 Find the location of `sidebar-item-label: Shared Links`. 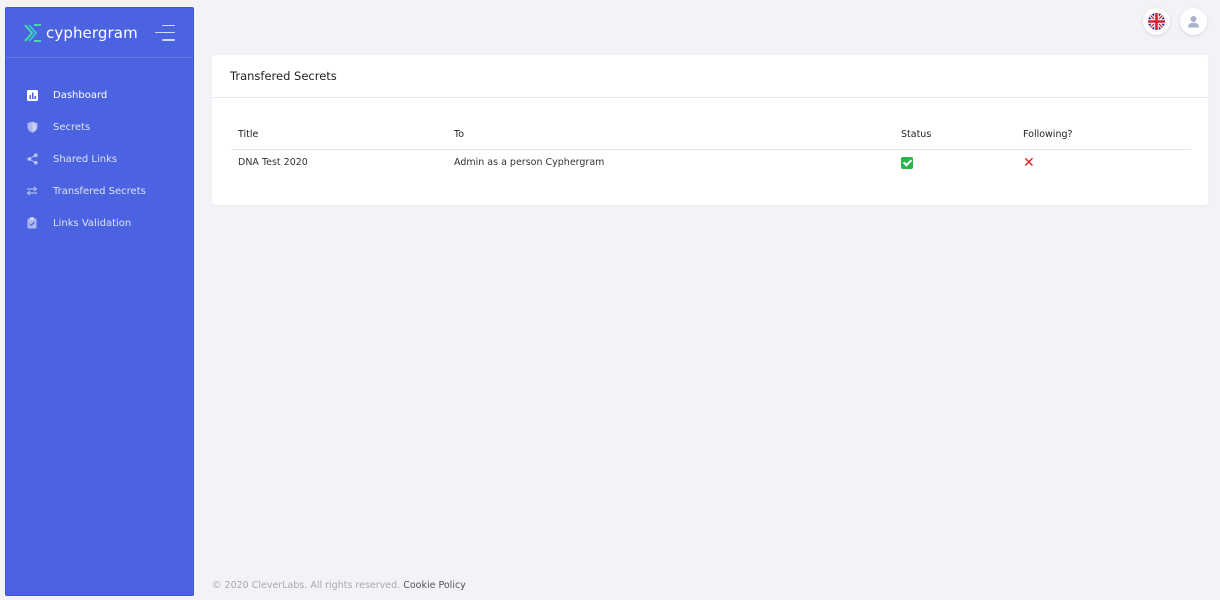

sidebar-item-label: Shared Links is located at coordinates (85, 159).